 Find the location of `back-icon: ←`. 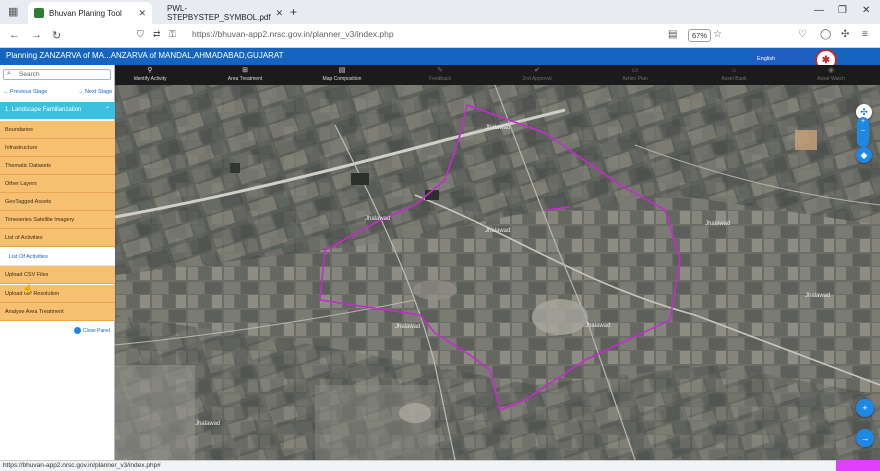

back-icon: ← is located at coordinates (14, 35).